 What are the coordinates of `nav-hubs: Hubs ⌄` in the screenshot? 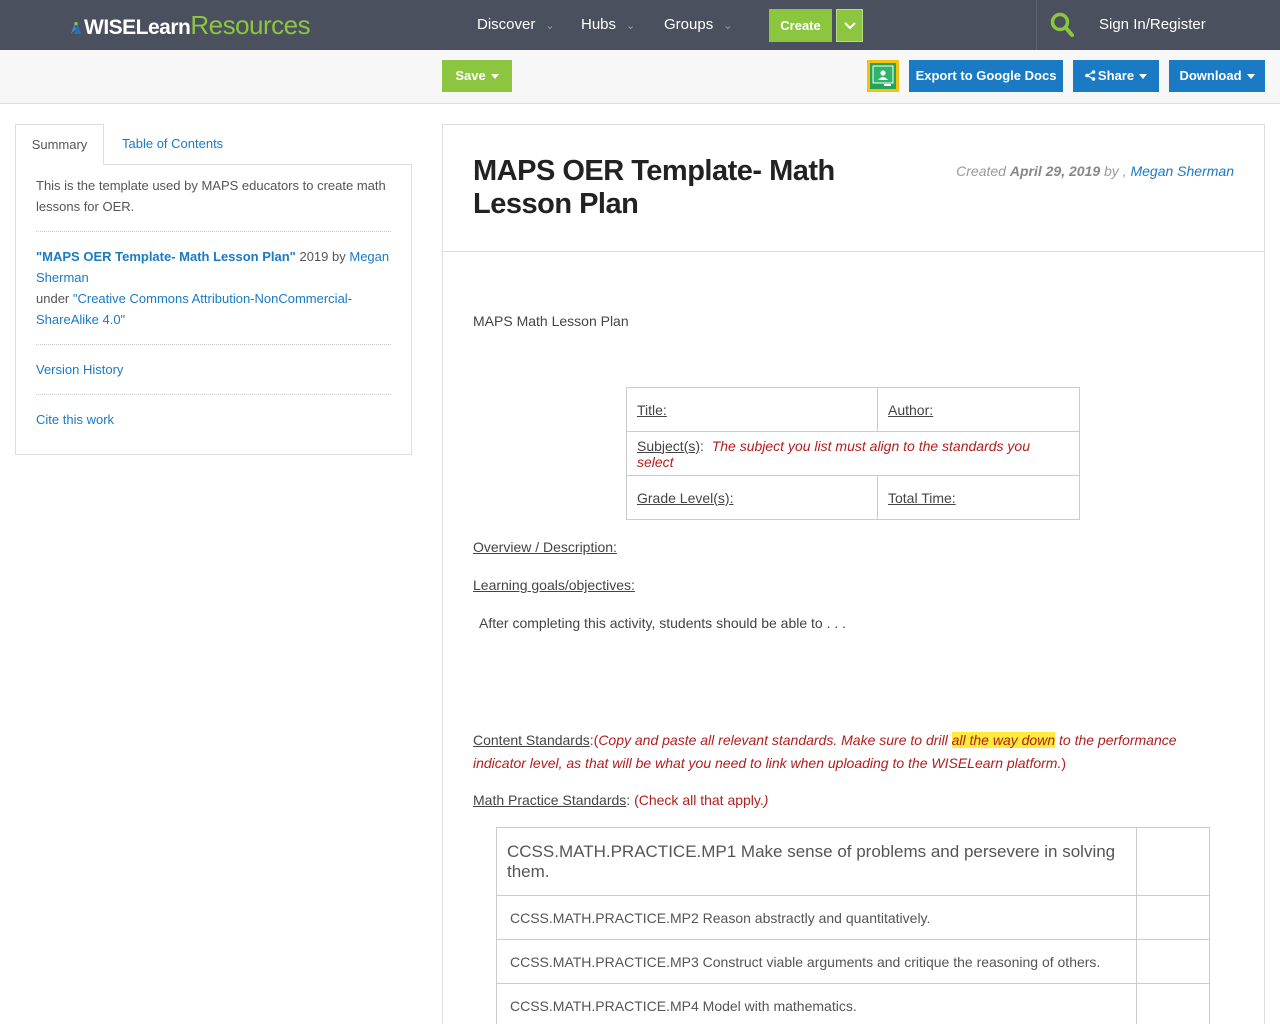 It's located at (608, 25).